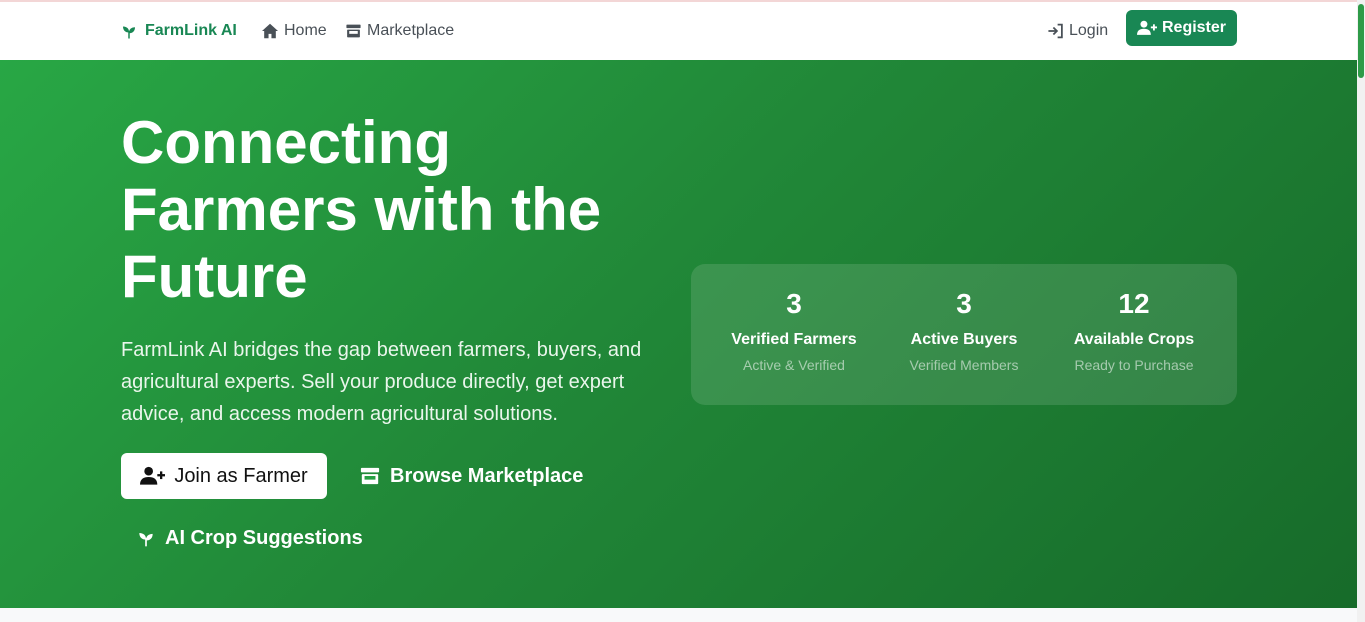 The image size is (1365, 622). I want to click on nav-marketplace-link: Marketplace, so click(399, 31).